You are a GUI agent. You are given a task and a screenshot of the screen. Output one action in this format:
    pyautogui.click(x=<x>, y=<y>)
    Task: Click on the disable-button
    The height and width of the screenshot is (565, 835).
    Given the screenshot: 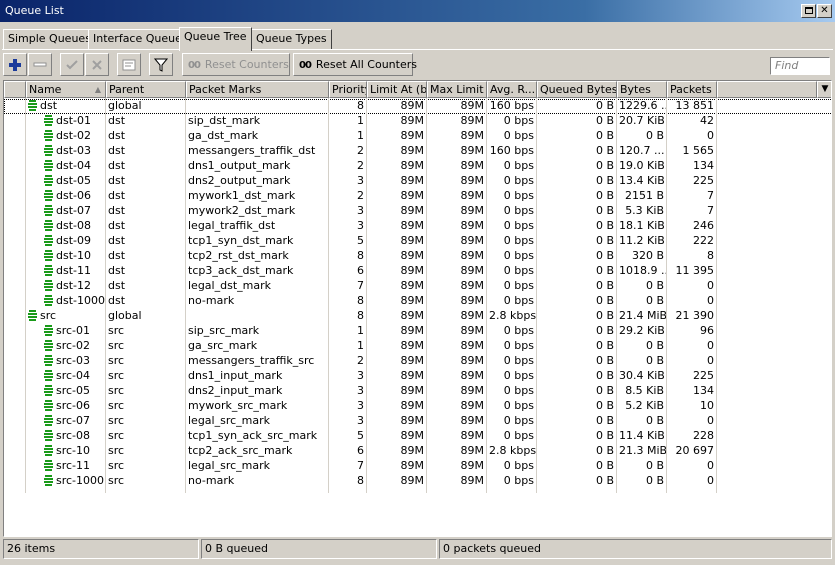 What is the action you would take?
    pyautogui.click(x=97, y=64)
    